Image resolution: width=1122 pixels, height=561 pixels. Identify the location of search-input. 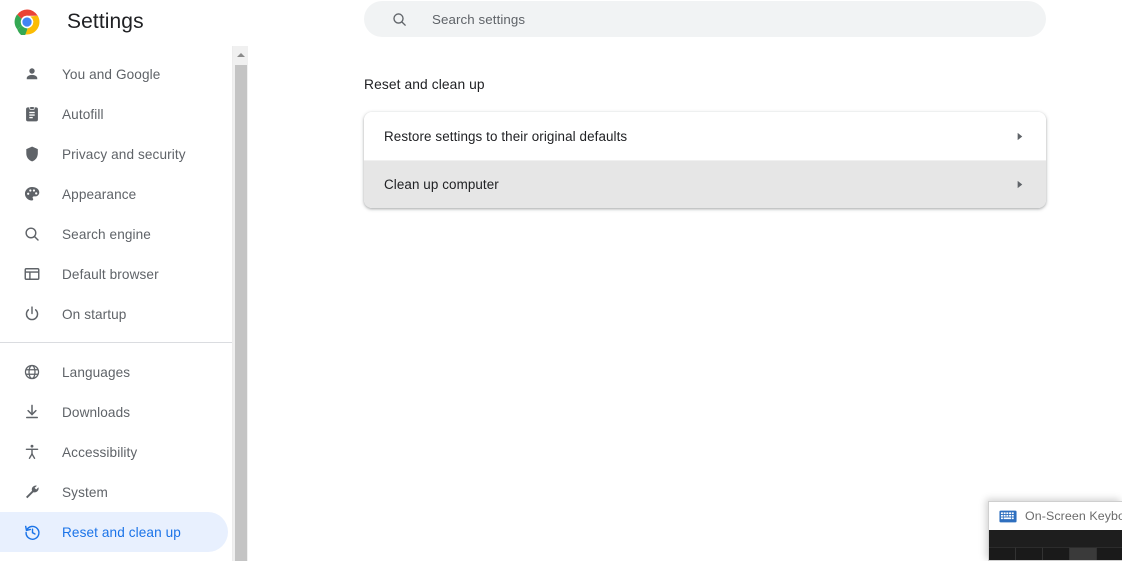
(712, 19).